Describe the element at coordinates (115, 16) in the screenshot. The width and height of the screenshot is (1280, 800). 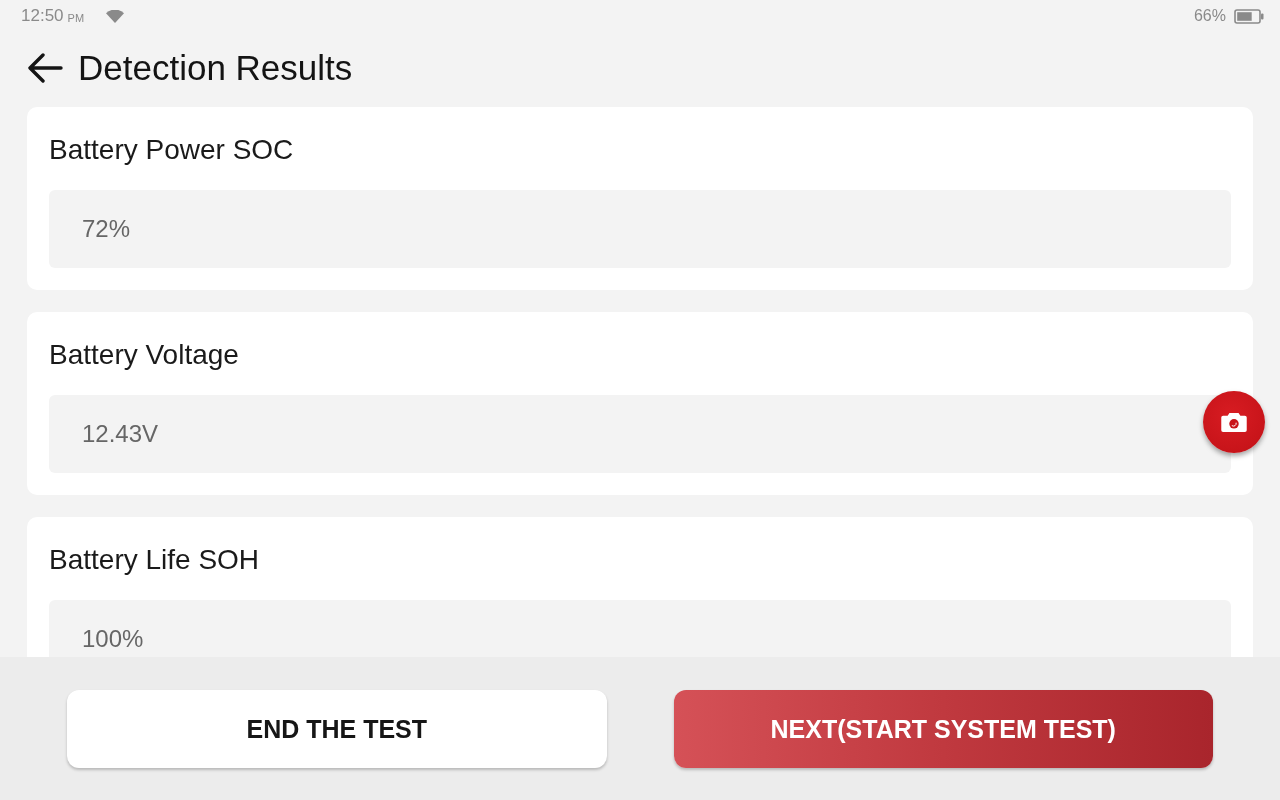
I see `wifi-icon` at that location.